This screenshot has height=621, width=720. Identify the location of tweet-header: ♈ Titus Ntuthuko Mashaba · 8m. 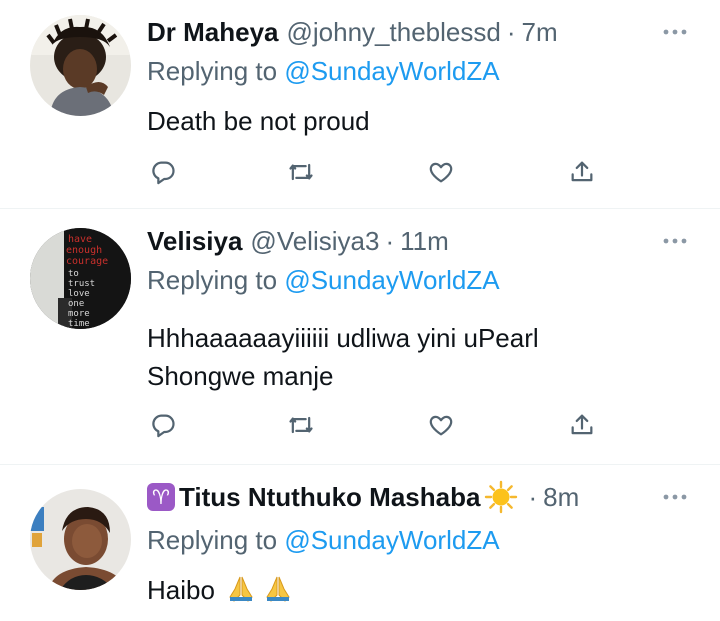
(398, 497).